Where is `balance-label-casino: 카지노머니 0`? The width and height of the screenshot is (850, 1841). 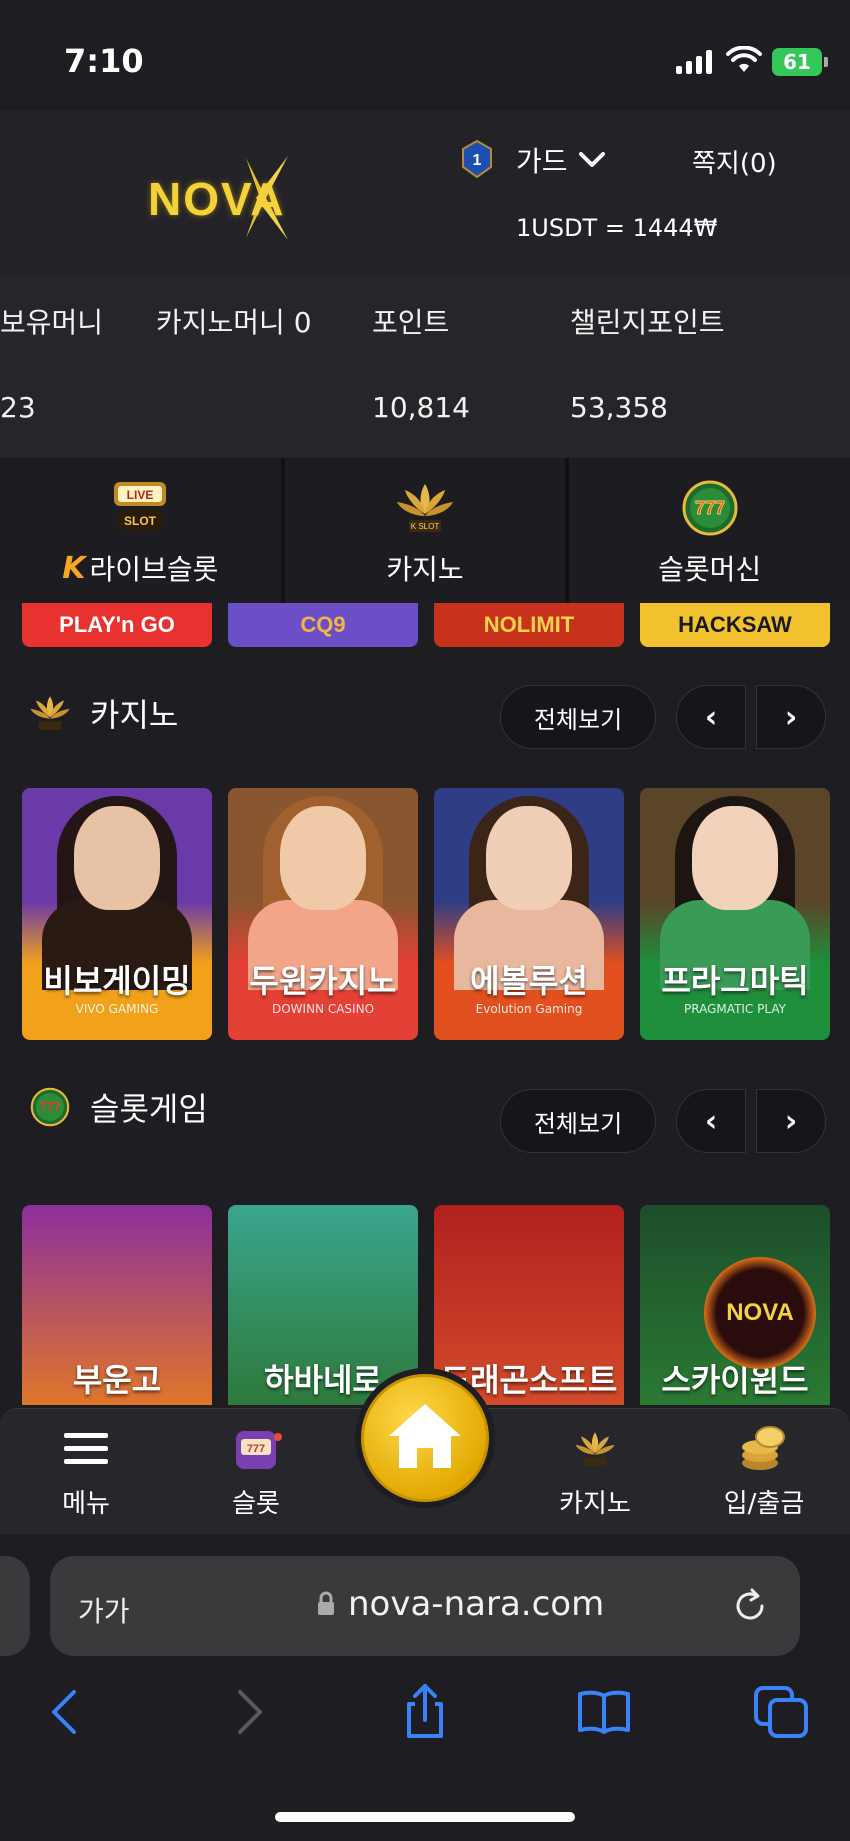 balance-label-casino: 카지노머니 0 is located at coordinates (234, 322).